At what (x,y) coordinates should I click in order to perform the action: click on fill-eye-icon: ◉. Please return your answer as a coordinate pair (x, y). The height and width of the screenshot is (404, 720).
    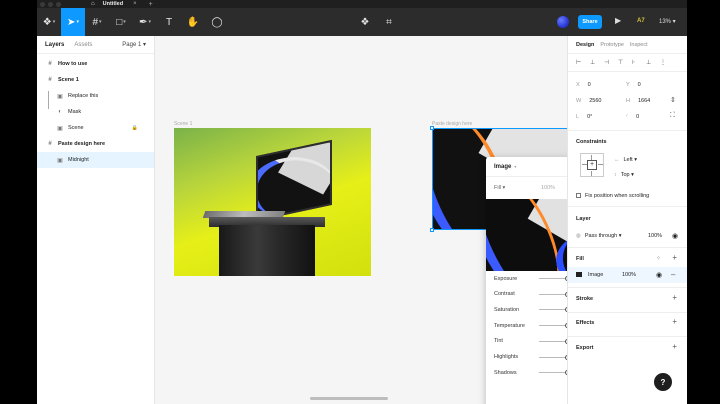
    Looking at the image, I should click on (659, 275).